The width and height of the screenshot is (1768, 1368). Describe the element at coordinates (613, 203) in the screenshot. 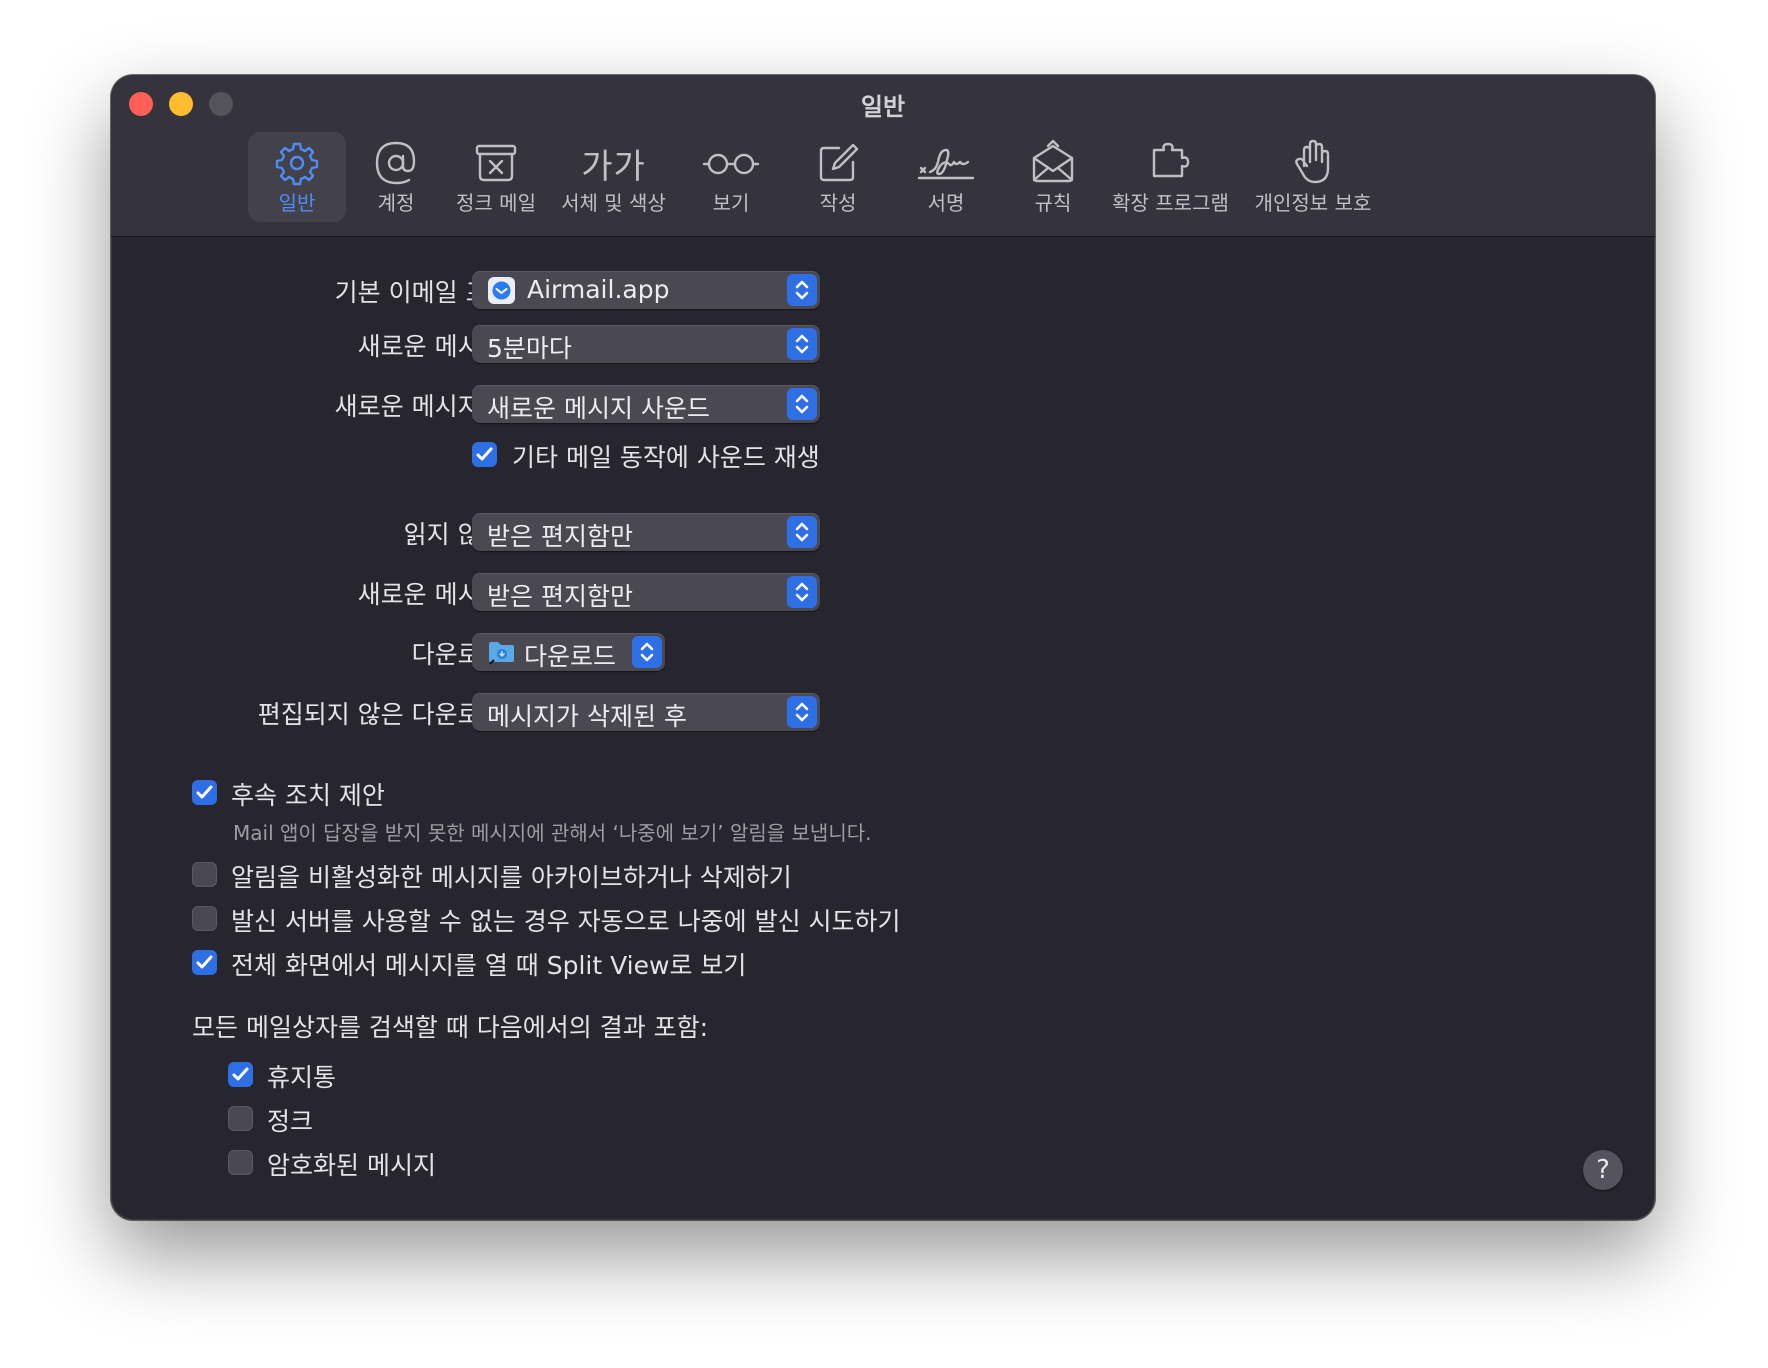

I see `tab-fonts-colors-label: 서체 및 색상` at that location.